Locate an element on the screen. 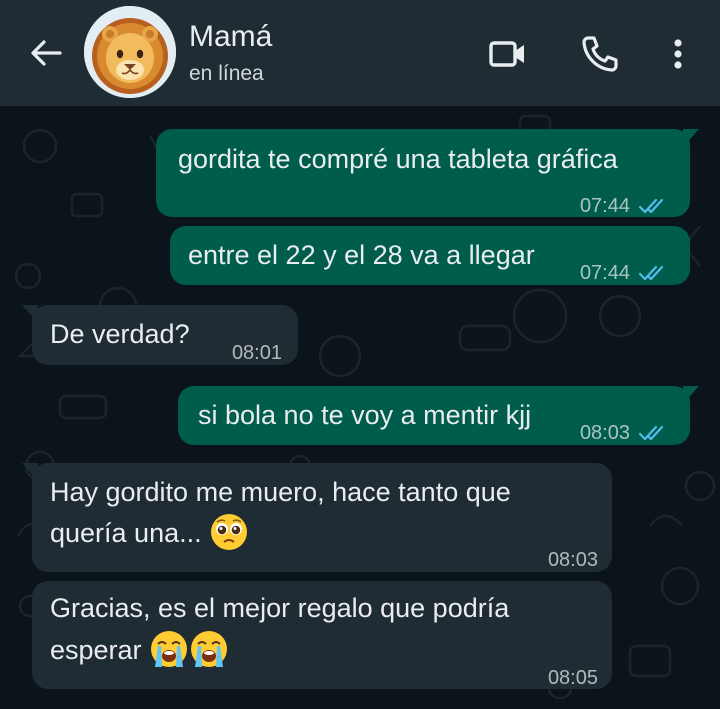 This screenshot has height=709, width=720. incoming-message: De verdad? 08:01 is located at coordinates (165, 335).